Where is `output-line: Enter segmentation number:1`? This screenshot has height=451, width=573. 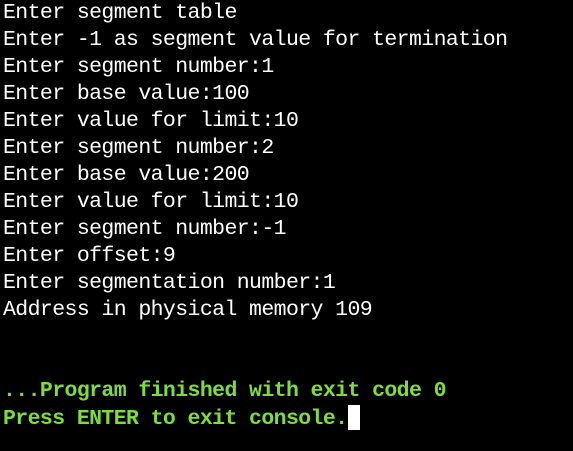
output-line: Enter segmentation number:1 is located at coordinates (169, 283).